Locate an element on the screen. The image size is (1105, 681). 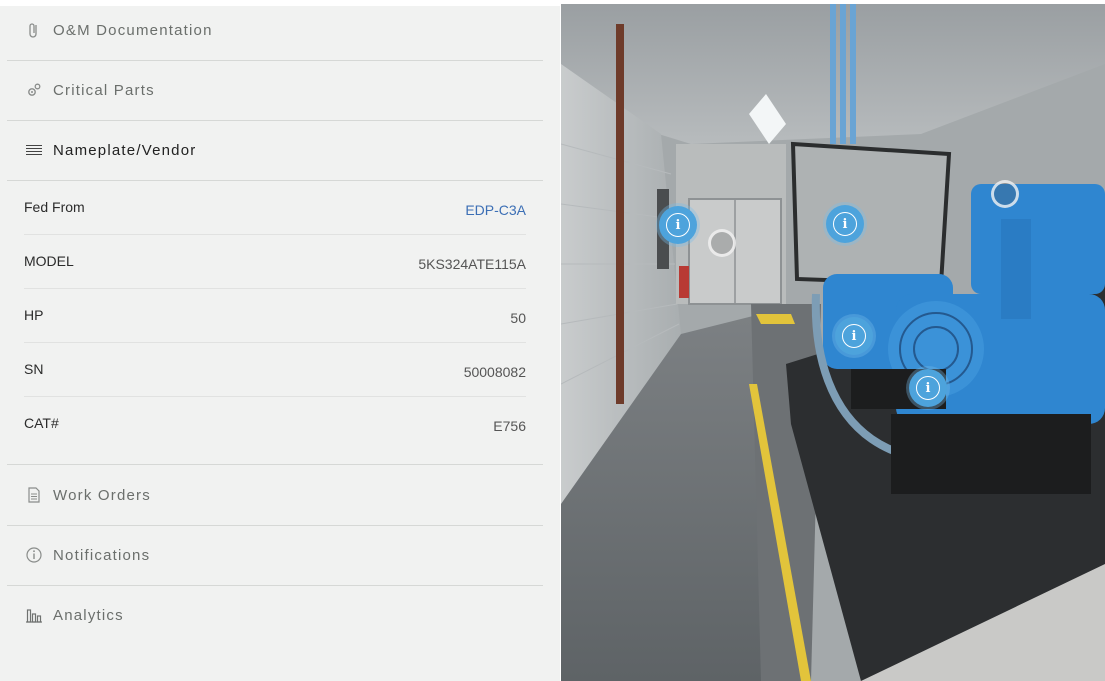
detail-row-fed-from: Fed From EDP-C3A is located at coordinates (275, 208).